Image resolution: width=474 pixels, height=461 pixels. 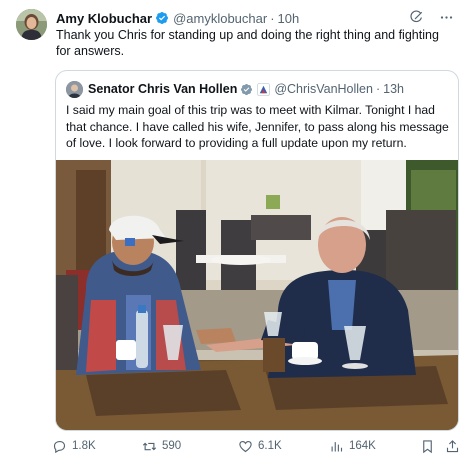 I want to click on timestamp: 10h, so click(x=289, y=18).